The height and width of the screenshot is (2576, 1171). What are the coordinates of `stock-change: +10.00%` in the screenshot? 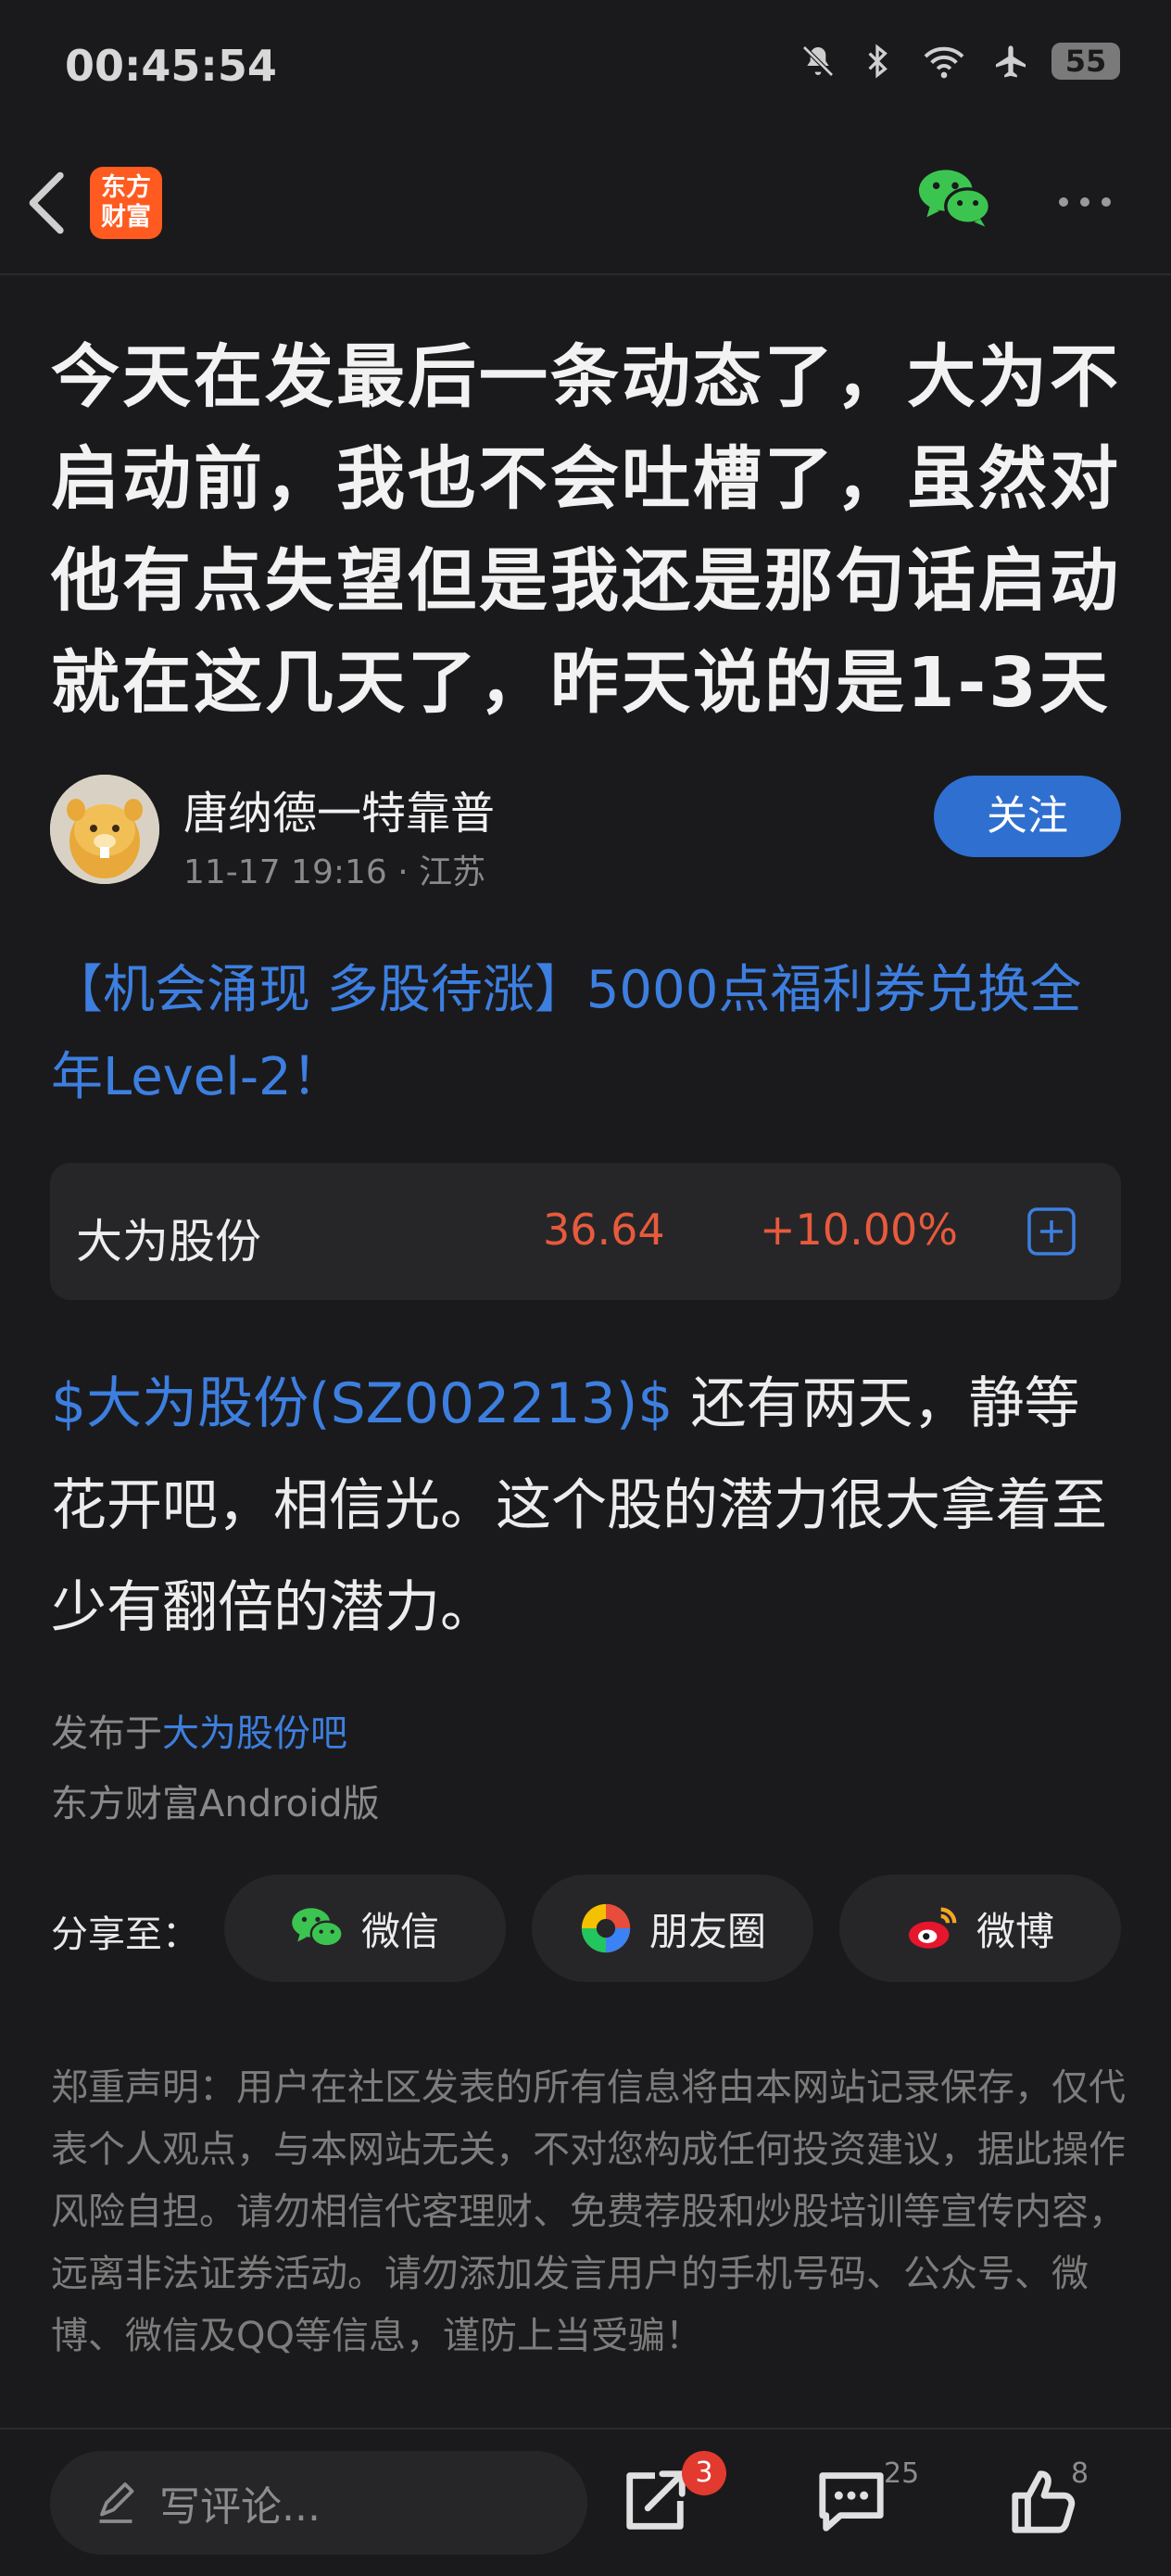 It's located at (859, 1230).